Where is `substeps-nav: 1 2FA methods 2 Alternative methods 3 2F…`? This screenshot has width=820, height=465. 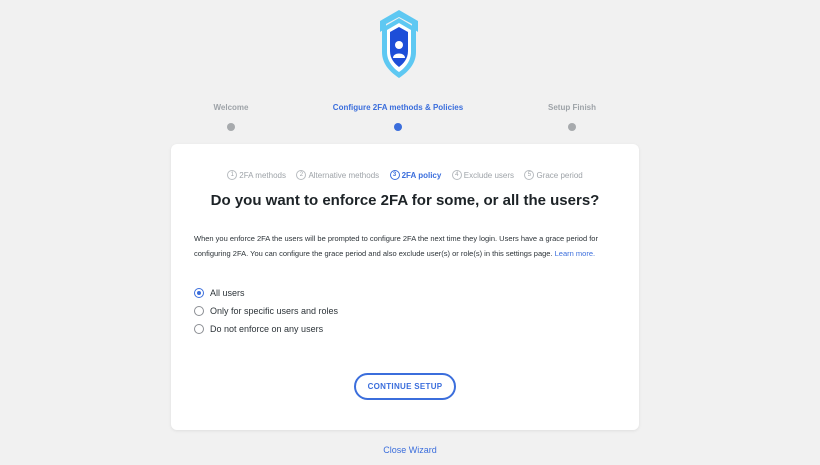 substeps-nav: 1 2FA methods 2 Alternative methods 3 2F… is located at coordinates (405, 172).